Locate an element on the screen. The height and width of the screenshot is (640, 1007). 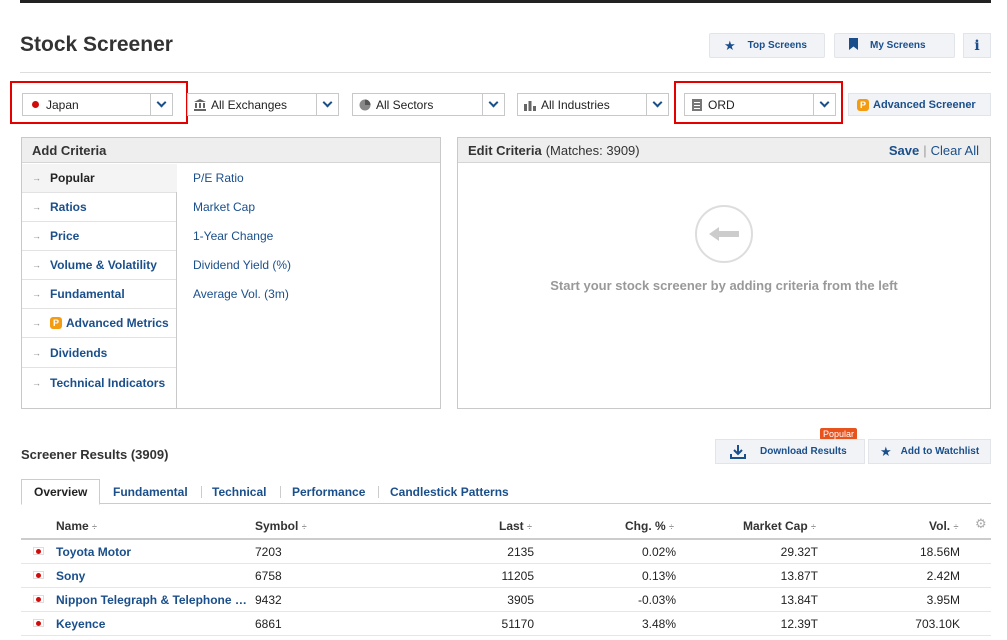
stock-market-cap: 29.32T is located at coordinates (799, 552).